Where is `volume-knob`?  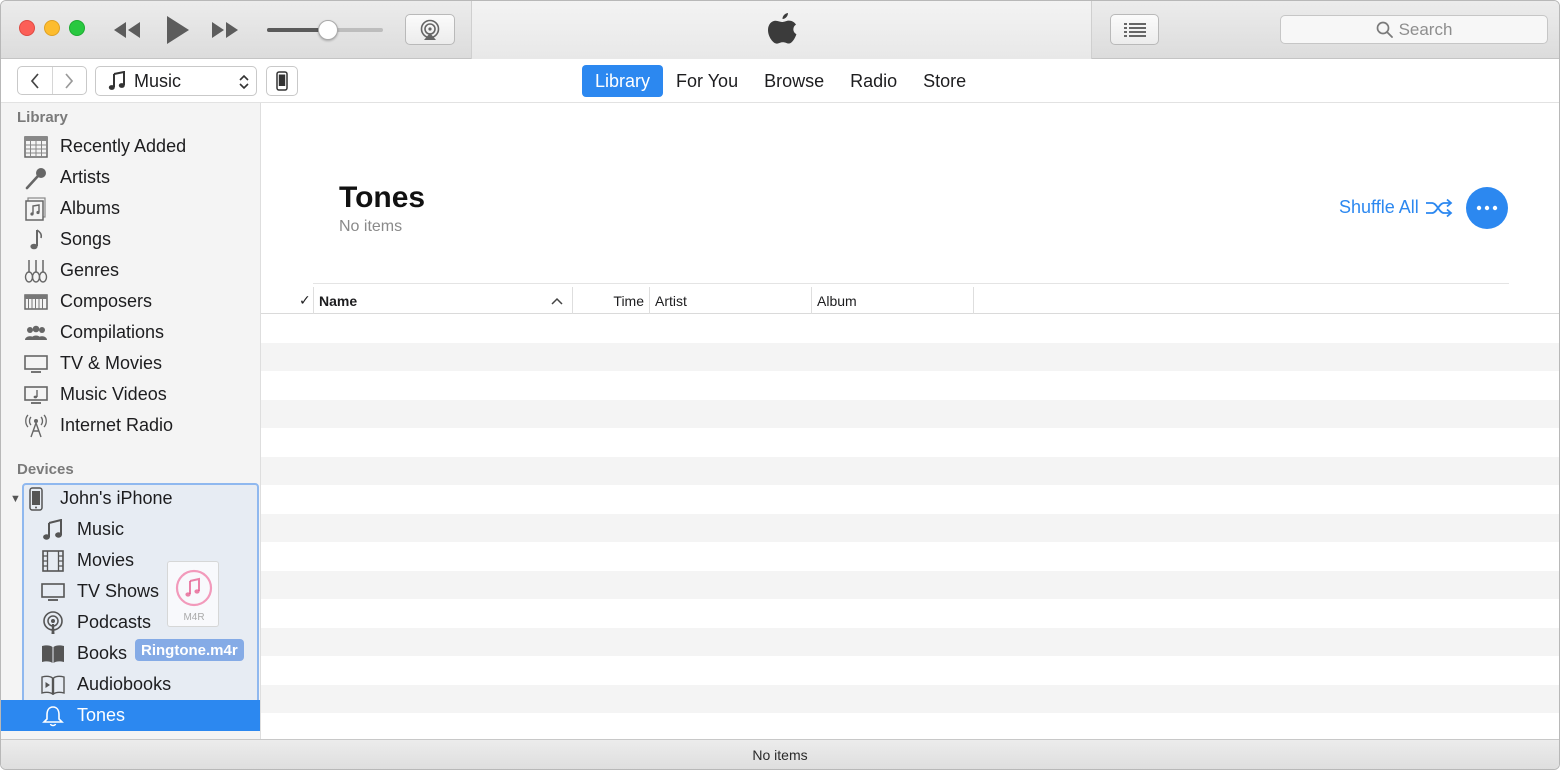 volume-knob is located at coordinates (328, 30).